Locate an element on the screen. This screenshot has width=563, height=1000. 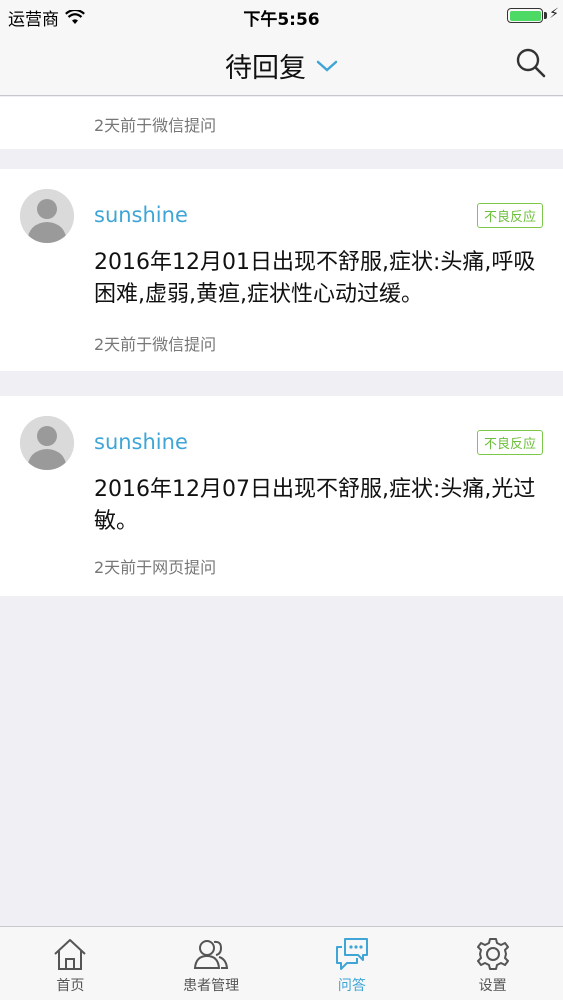
nav-bar: 待回复 is located at coordinates (281, 63).